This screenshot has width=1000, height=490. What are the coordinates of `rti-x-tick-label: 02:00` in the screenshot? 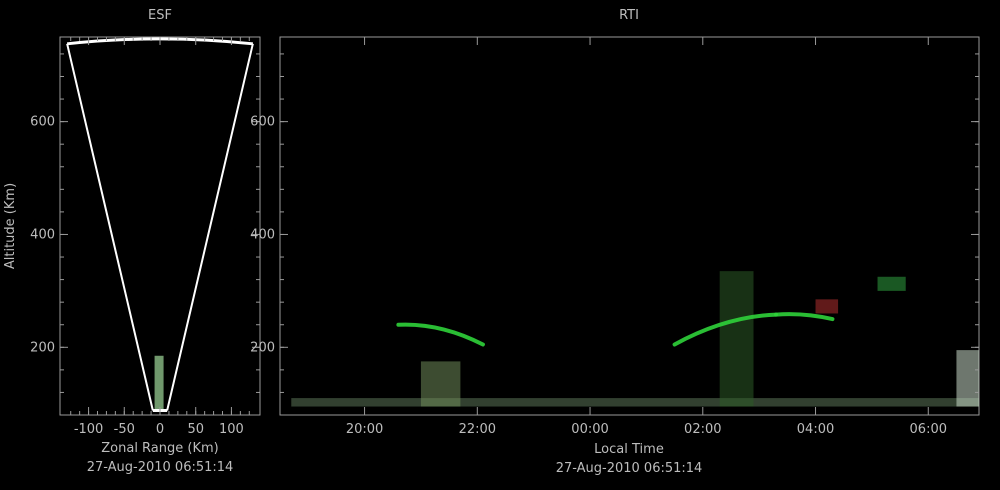 It's located at (702, 429).